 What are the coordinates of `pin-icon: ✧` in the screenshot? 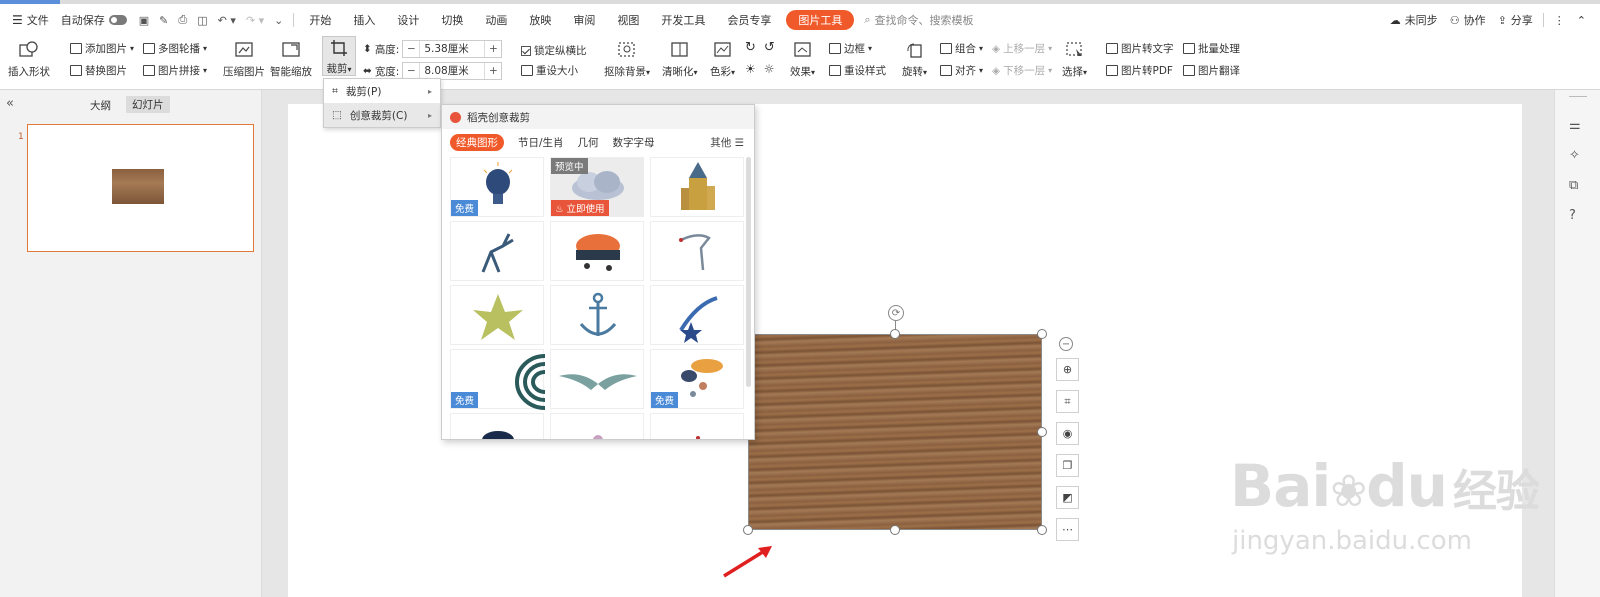 It's located at (1574, 155).